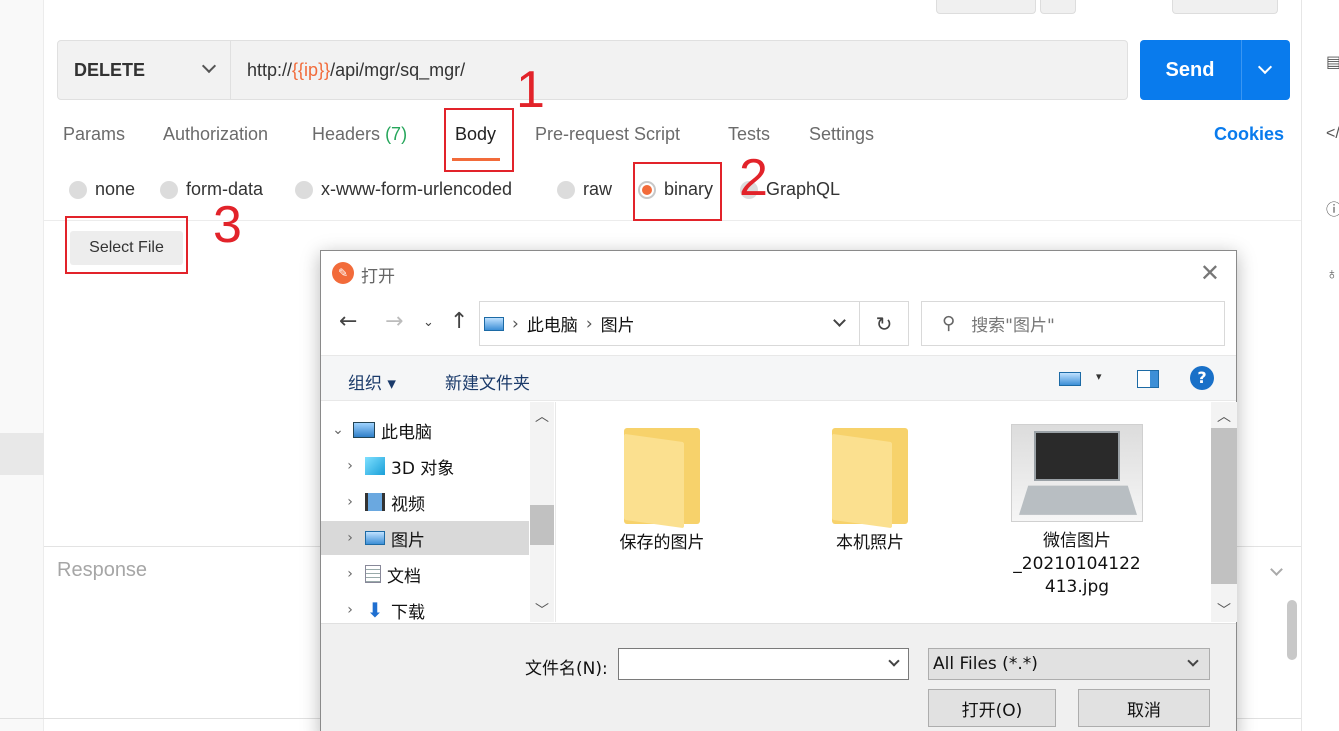 The height and width of the screenshot is (731, 1339). Describe the element at coordinates (1202, 378) in the screenshot. I see `help-icon: ?` at that location.